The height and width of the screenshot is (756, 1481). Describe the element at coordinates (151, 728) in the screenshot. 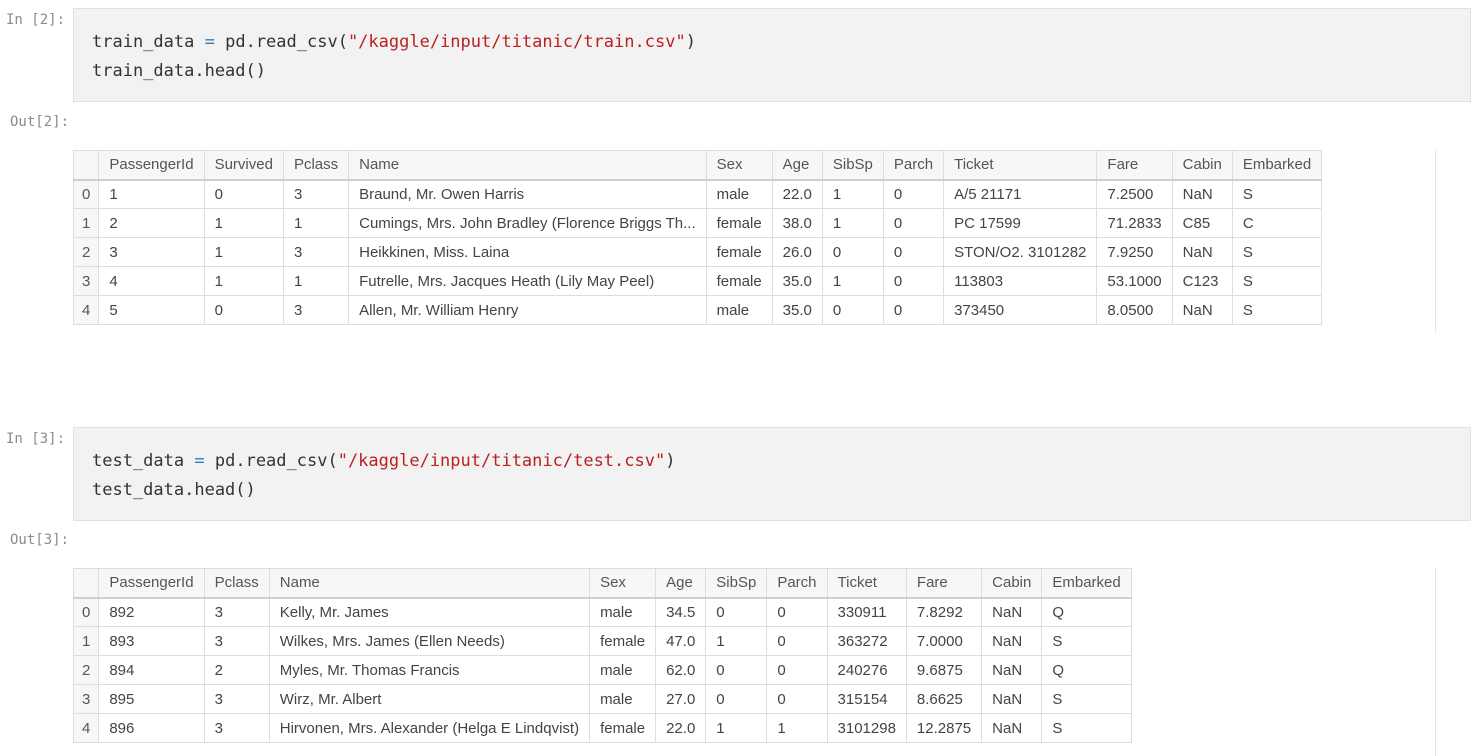

I see `table-cell: 896` at that location.